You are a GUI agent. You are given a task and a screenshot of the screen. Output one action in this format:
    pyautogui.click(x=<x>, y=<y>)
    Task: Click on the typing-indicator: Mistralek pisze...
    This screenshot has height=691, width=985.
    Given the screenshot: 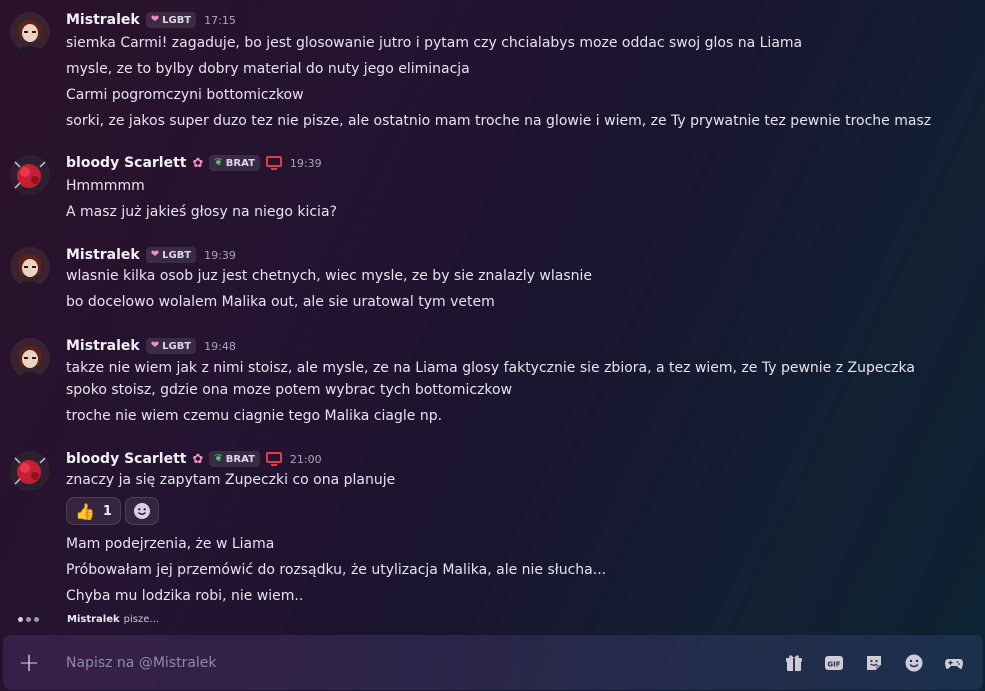 What is the action you would take?
    pyautogui.click(x=88, y=619)
    